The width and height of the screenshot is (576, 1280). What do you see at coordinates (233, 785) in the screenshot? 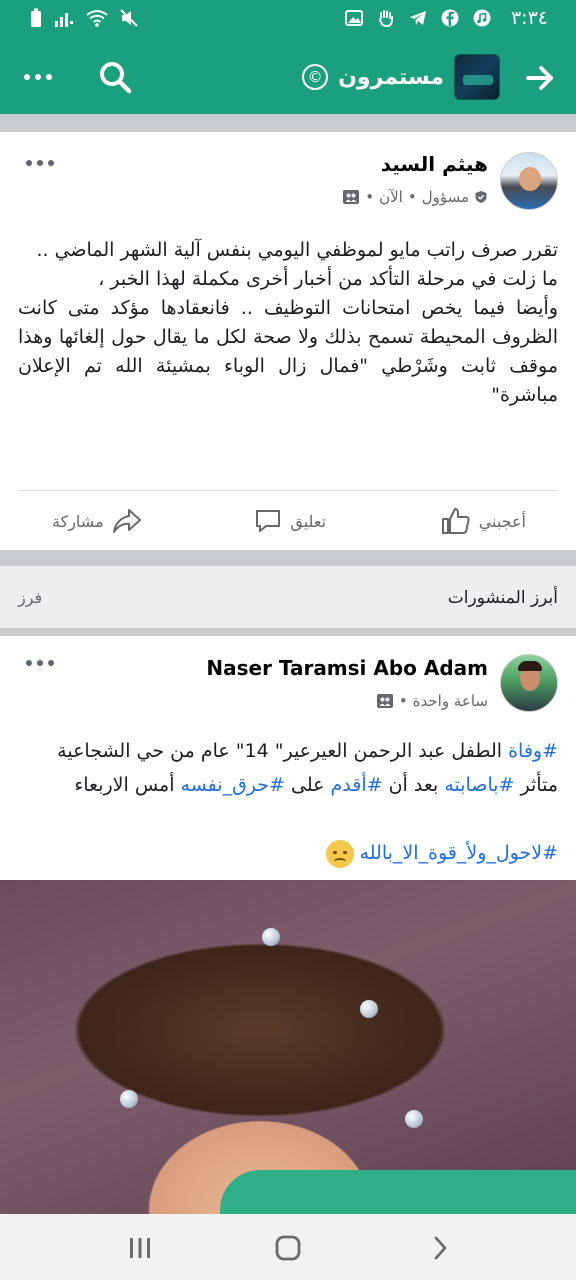
I see `hashtag-link: #حرق_نفسه` at bounding box center [233, 785].